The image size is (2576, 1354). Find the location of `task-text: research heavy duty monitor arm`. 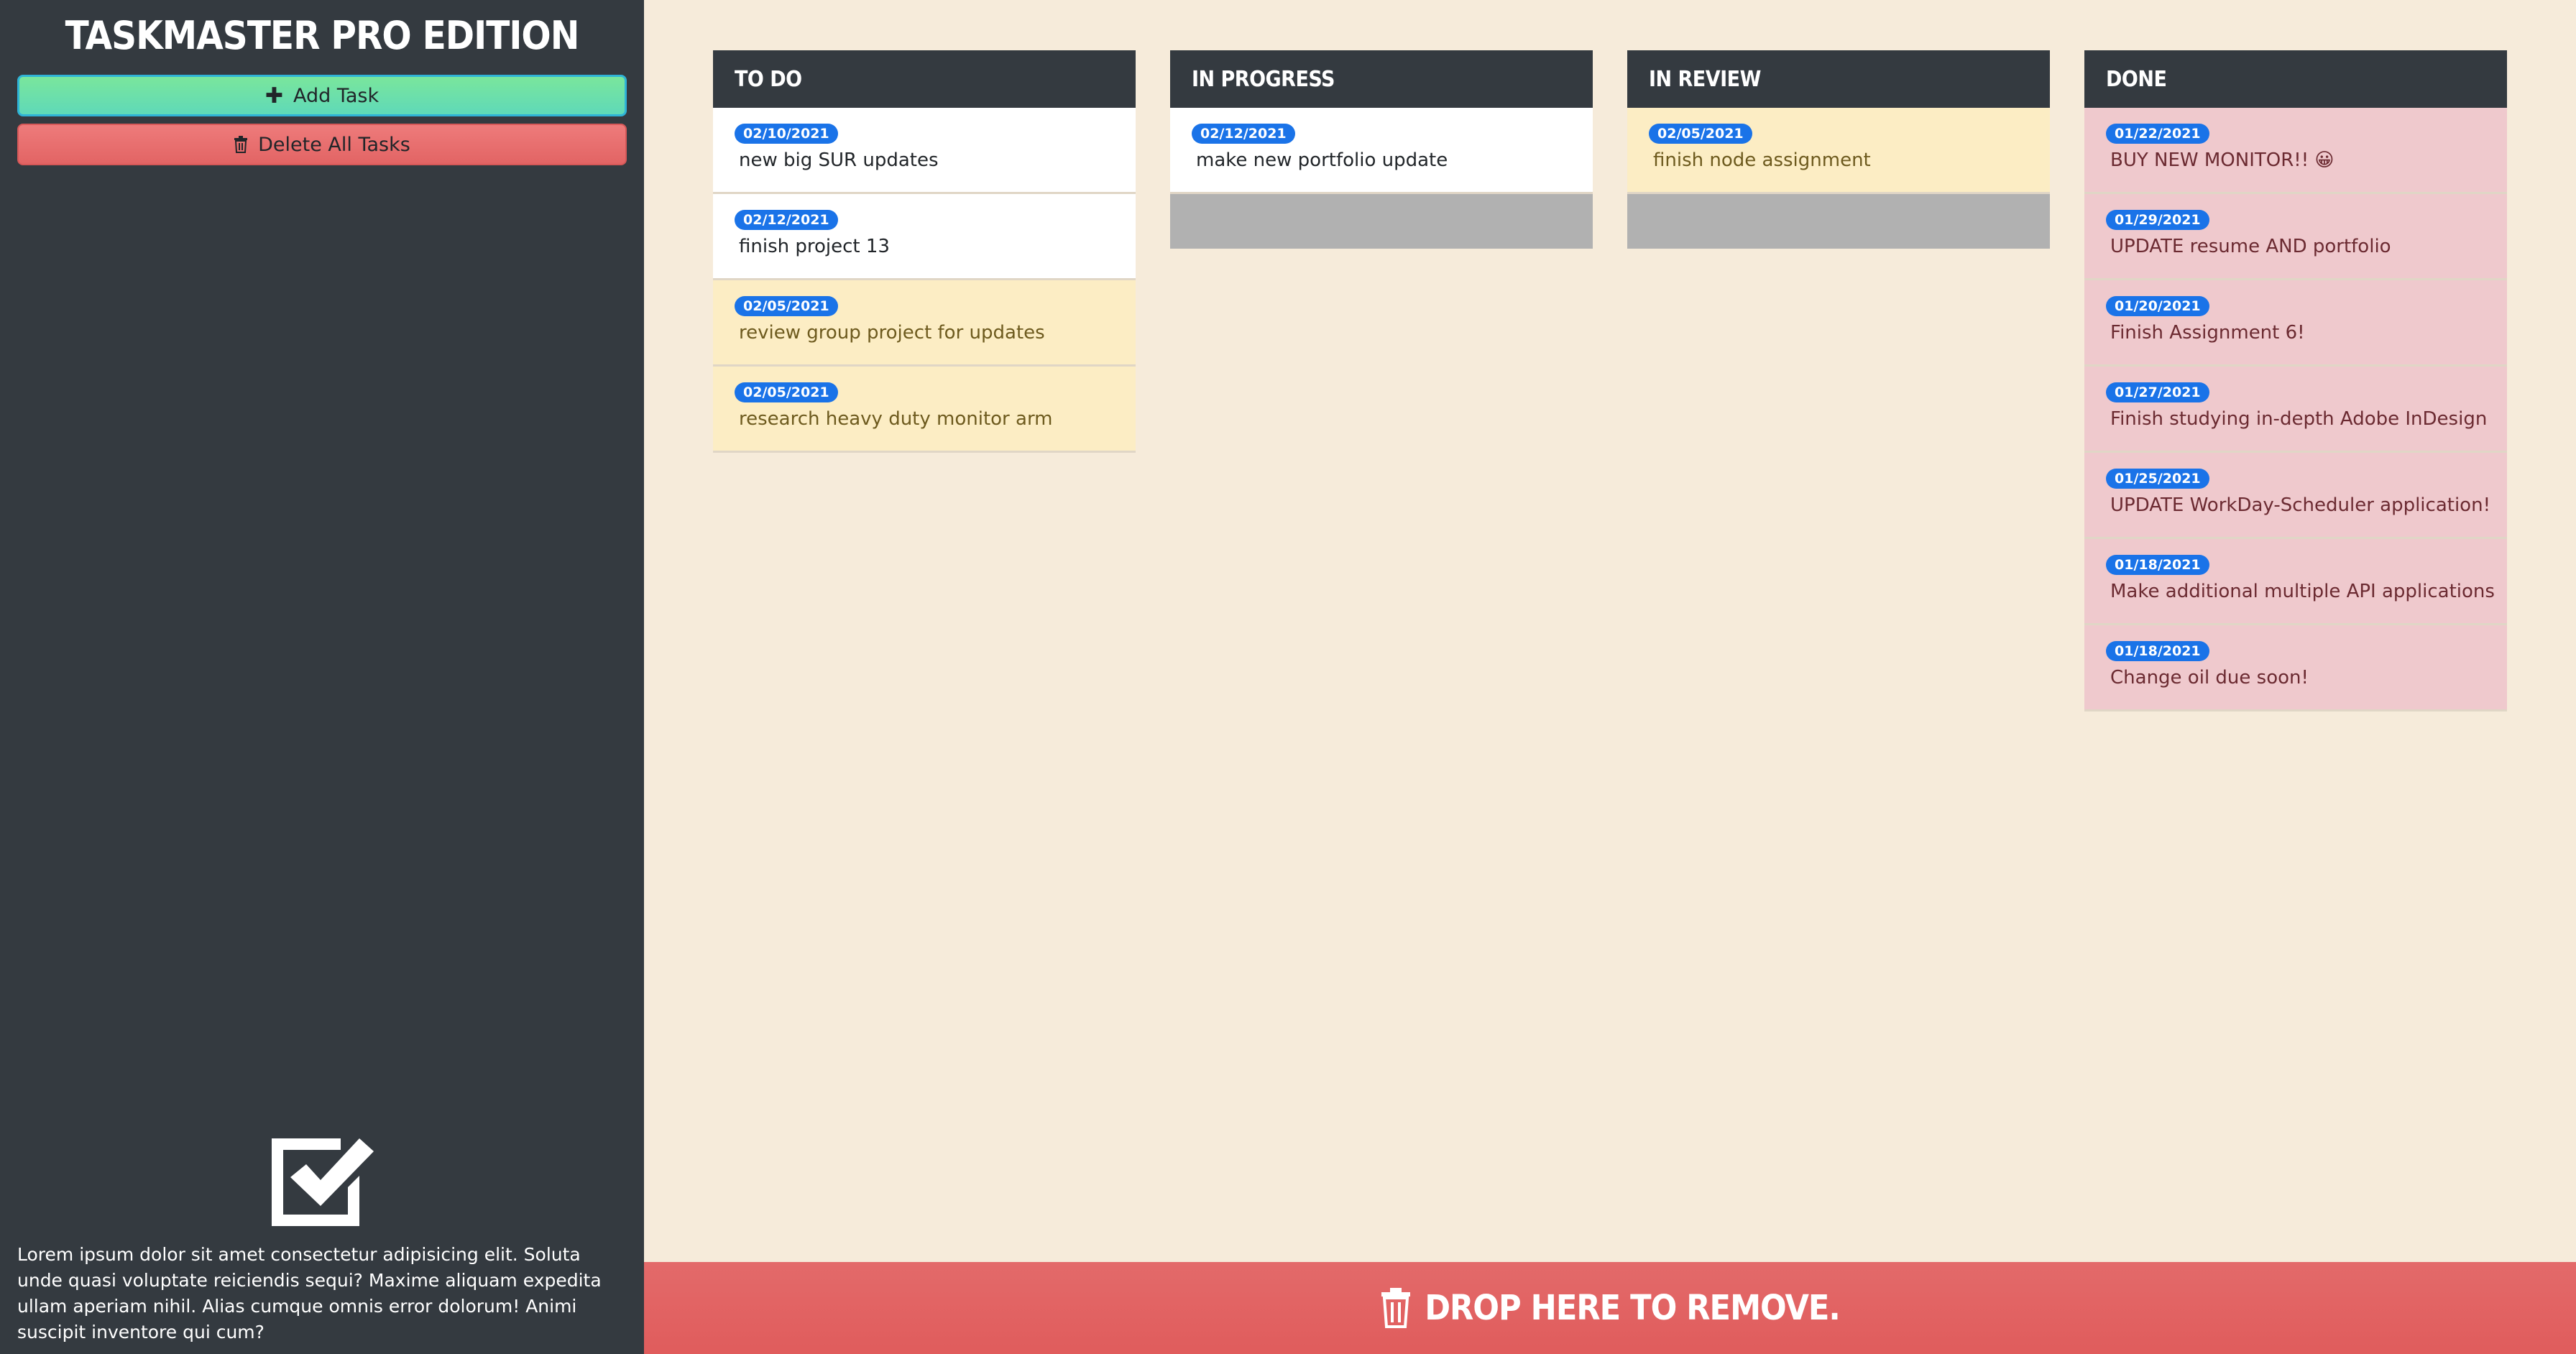

task-text: research heavy duty monitor arm is located at coordinates (896, 419).